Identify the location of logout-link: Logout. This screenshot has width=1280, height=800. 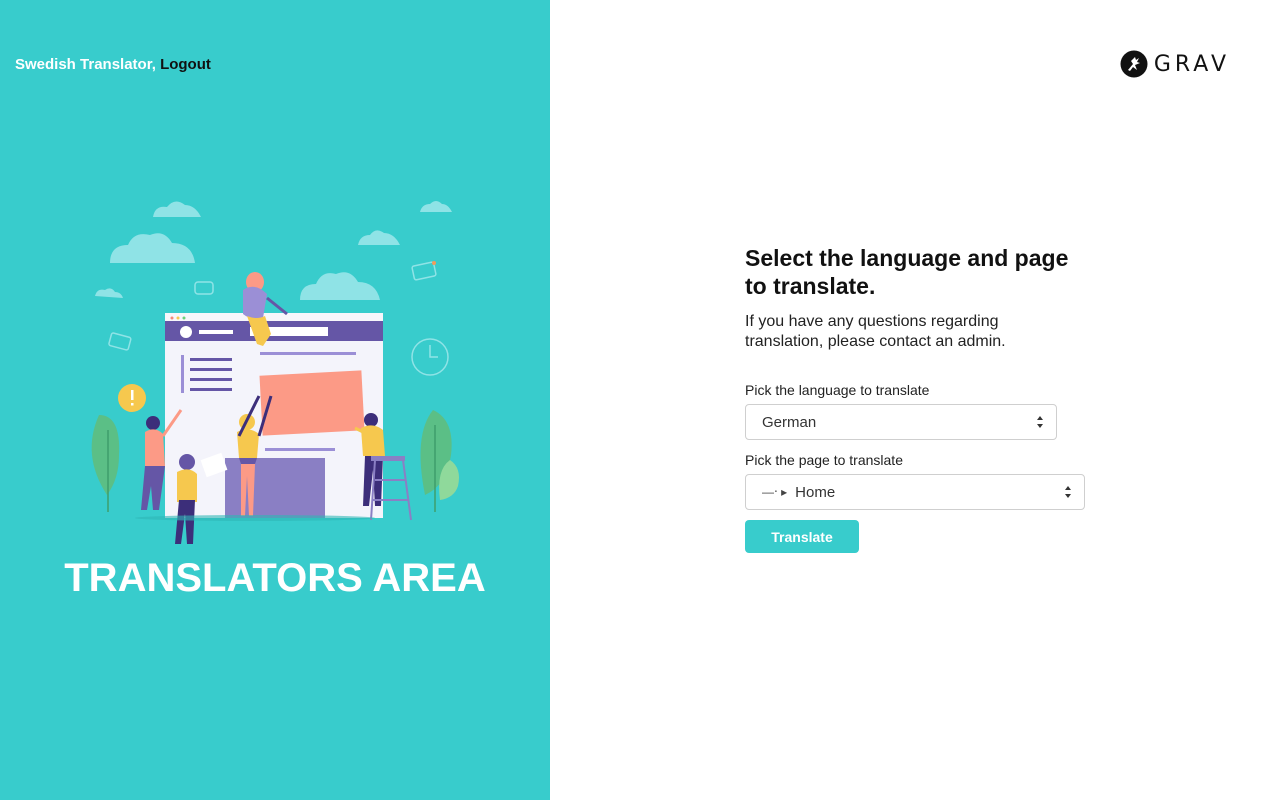
(185, 64).